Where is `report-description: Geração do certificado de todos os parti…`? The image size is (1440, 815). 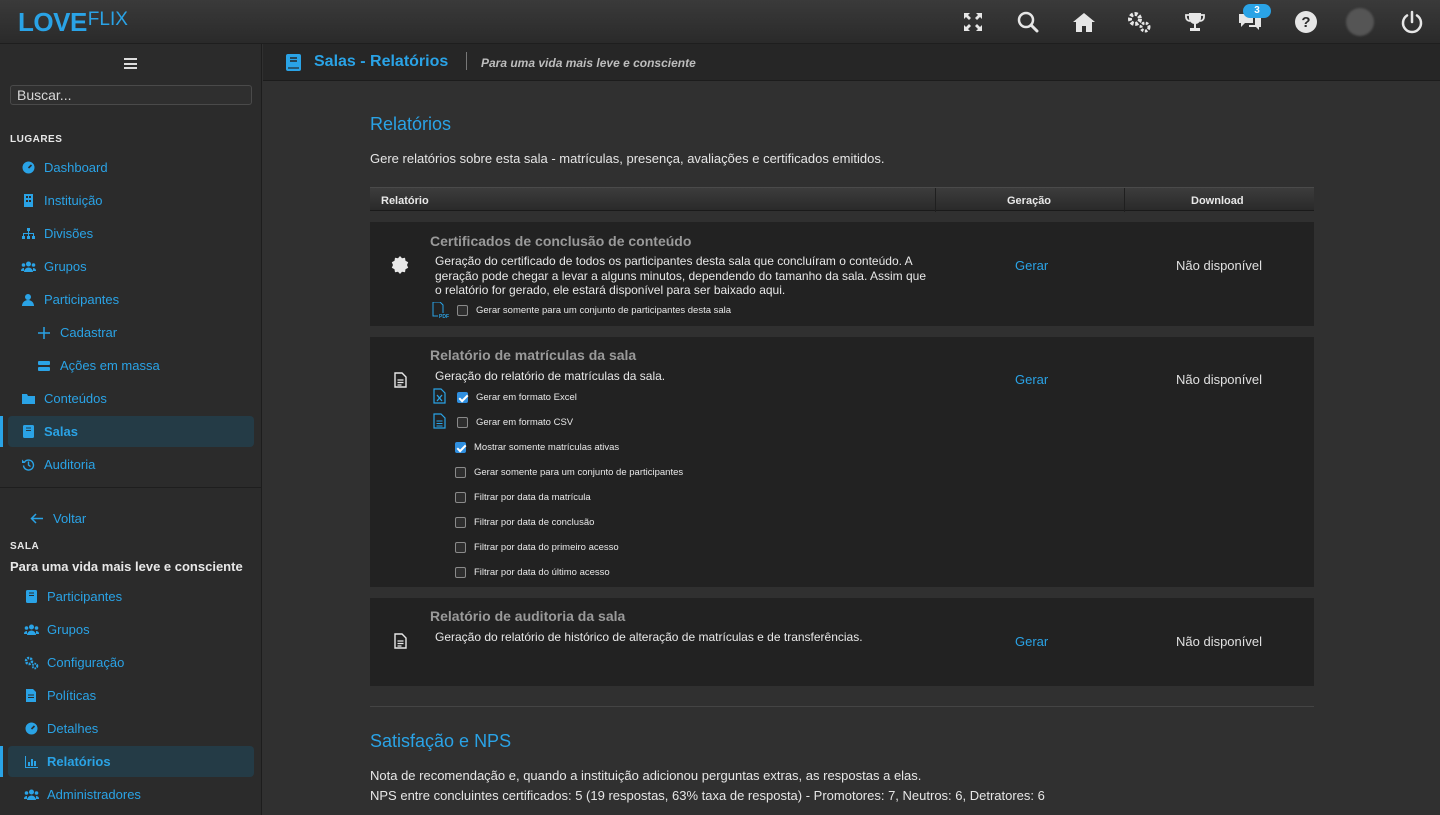 report-description: Geração do certificado de todos os parti… is located at coordinates (681, 275).